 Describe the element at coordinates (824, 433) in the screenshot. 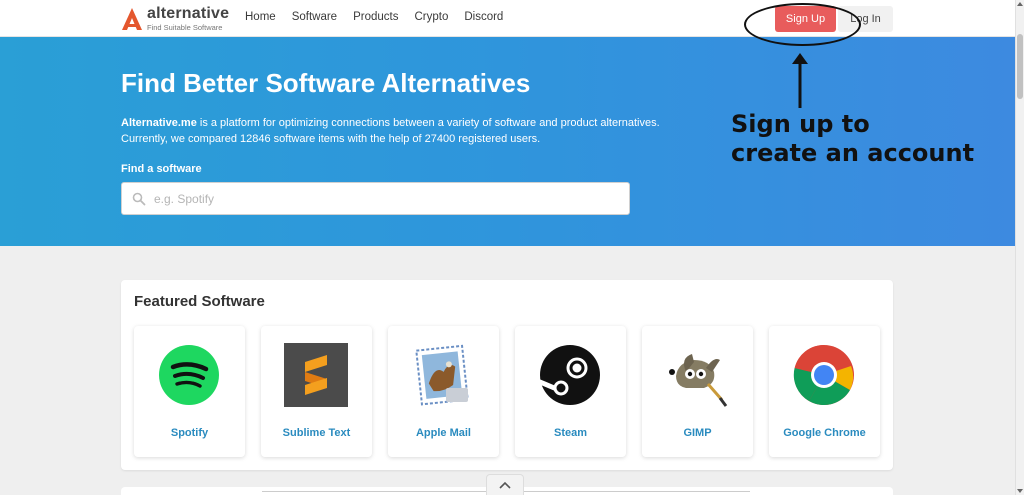

I see `software-name: Google Chrome` at that location.